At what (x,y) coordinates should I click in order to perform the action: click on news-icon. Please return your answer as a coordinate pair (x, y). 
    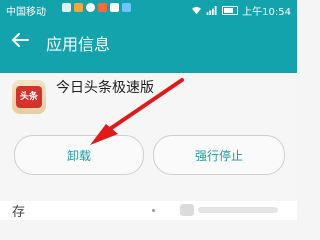
    Looking at the image, I should click on (114, 7).